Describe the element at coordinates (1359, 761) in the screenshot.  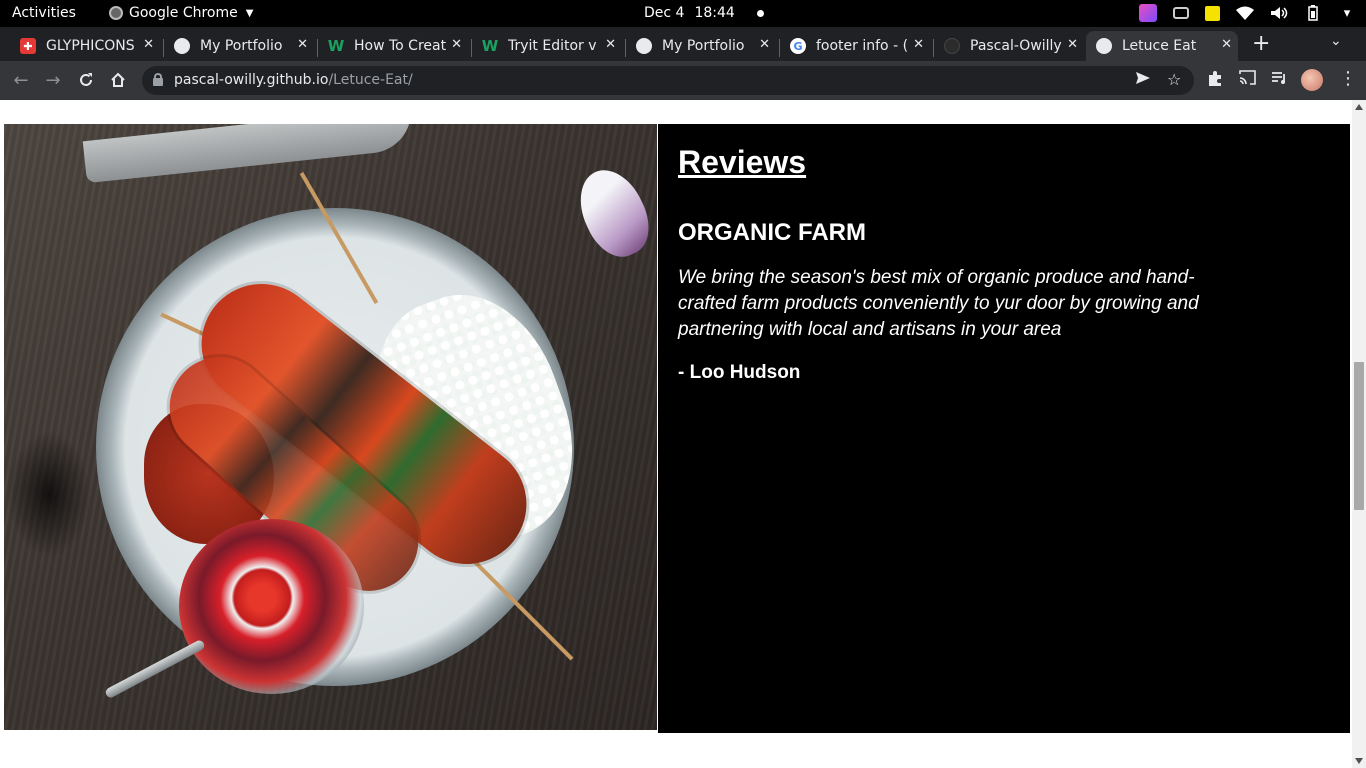
I see `scroll-down-arrow-icon` at that location.